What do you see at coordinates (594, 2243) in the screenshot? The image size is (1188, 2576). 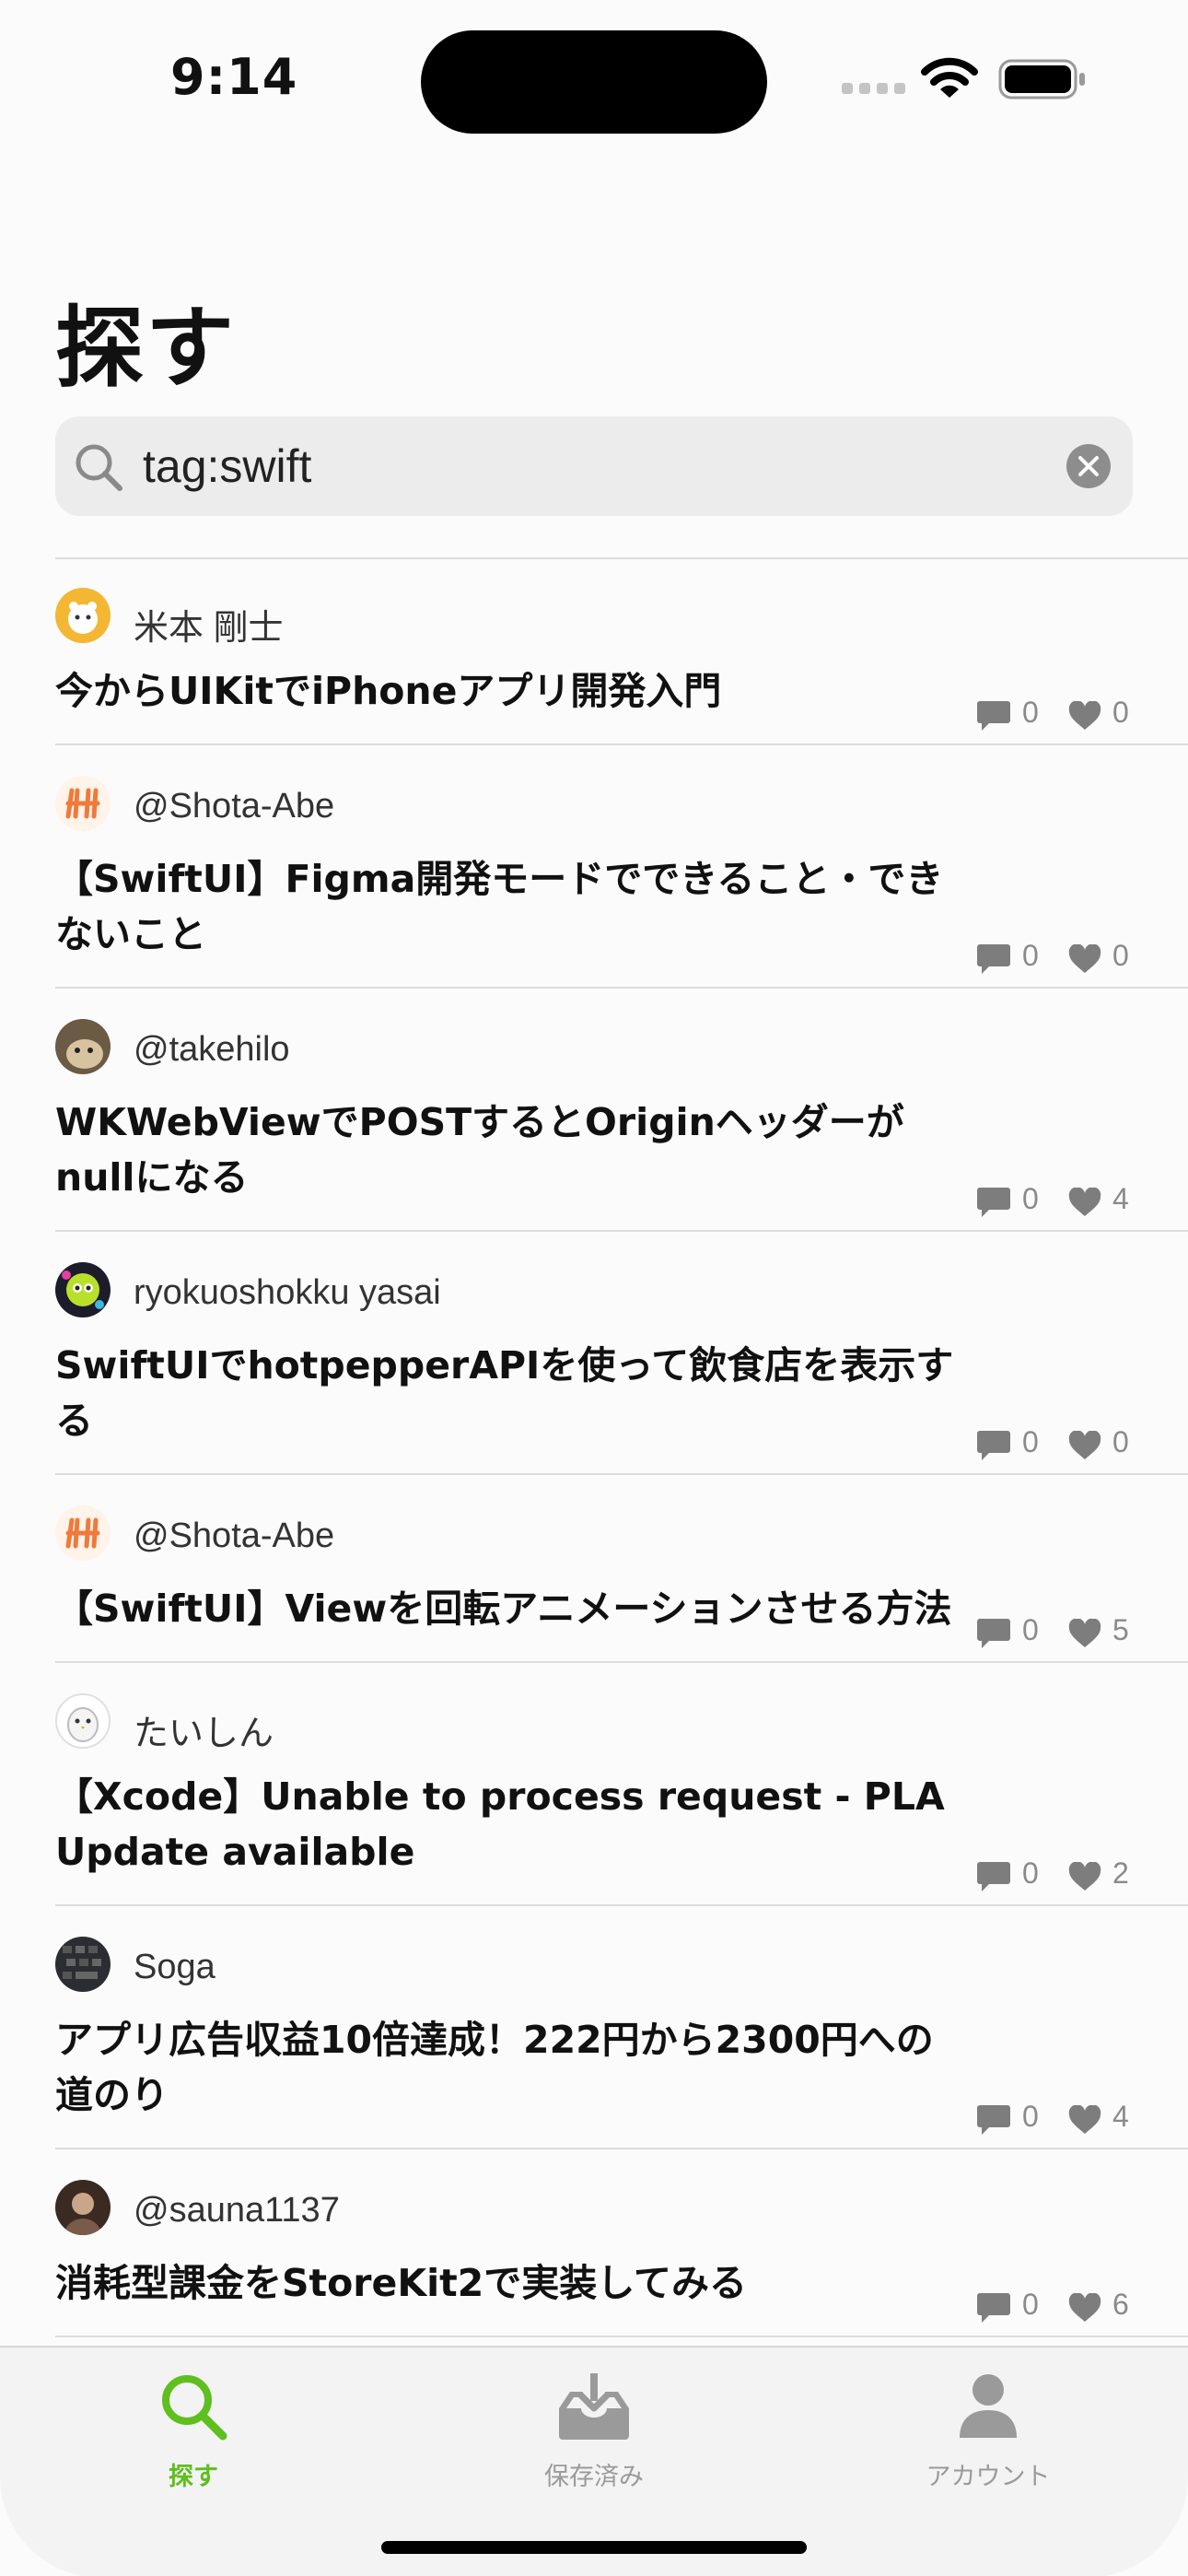 I see `article-row: @sauna1137 消耗型課金をStoreKit2で実装してみる 0 6` at bounding box center [594, 2243].